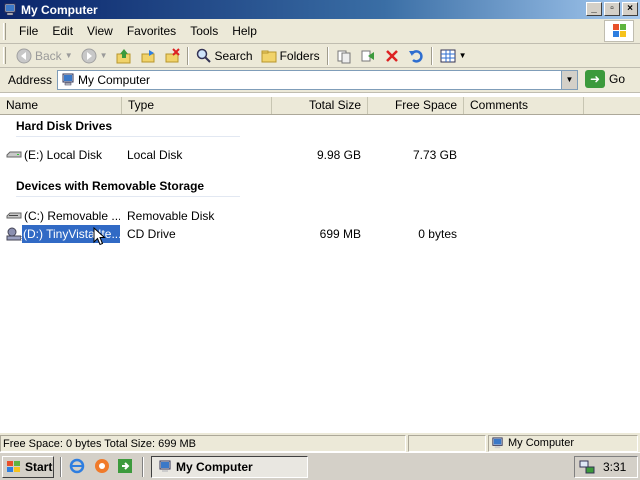 This screenshot has width=640, height=480. I want to click on minimize-button: _, so click(594, 9).